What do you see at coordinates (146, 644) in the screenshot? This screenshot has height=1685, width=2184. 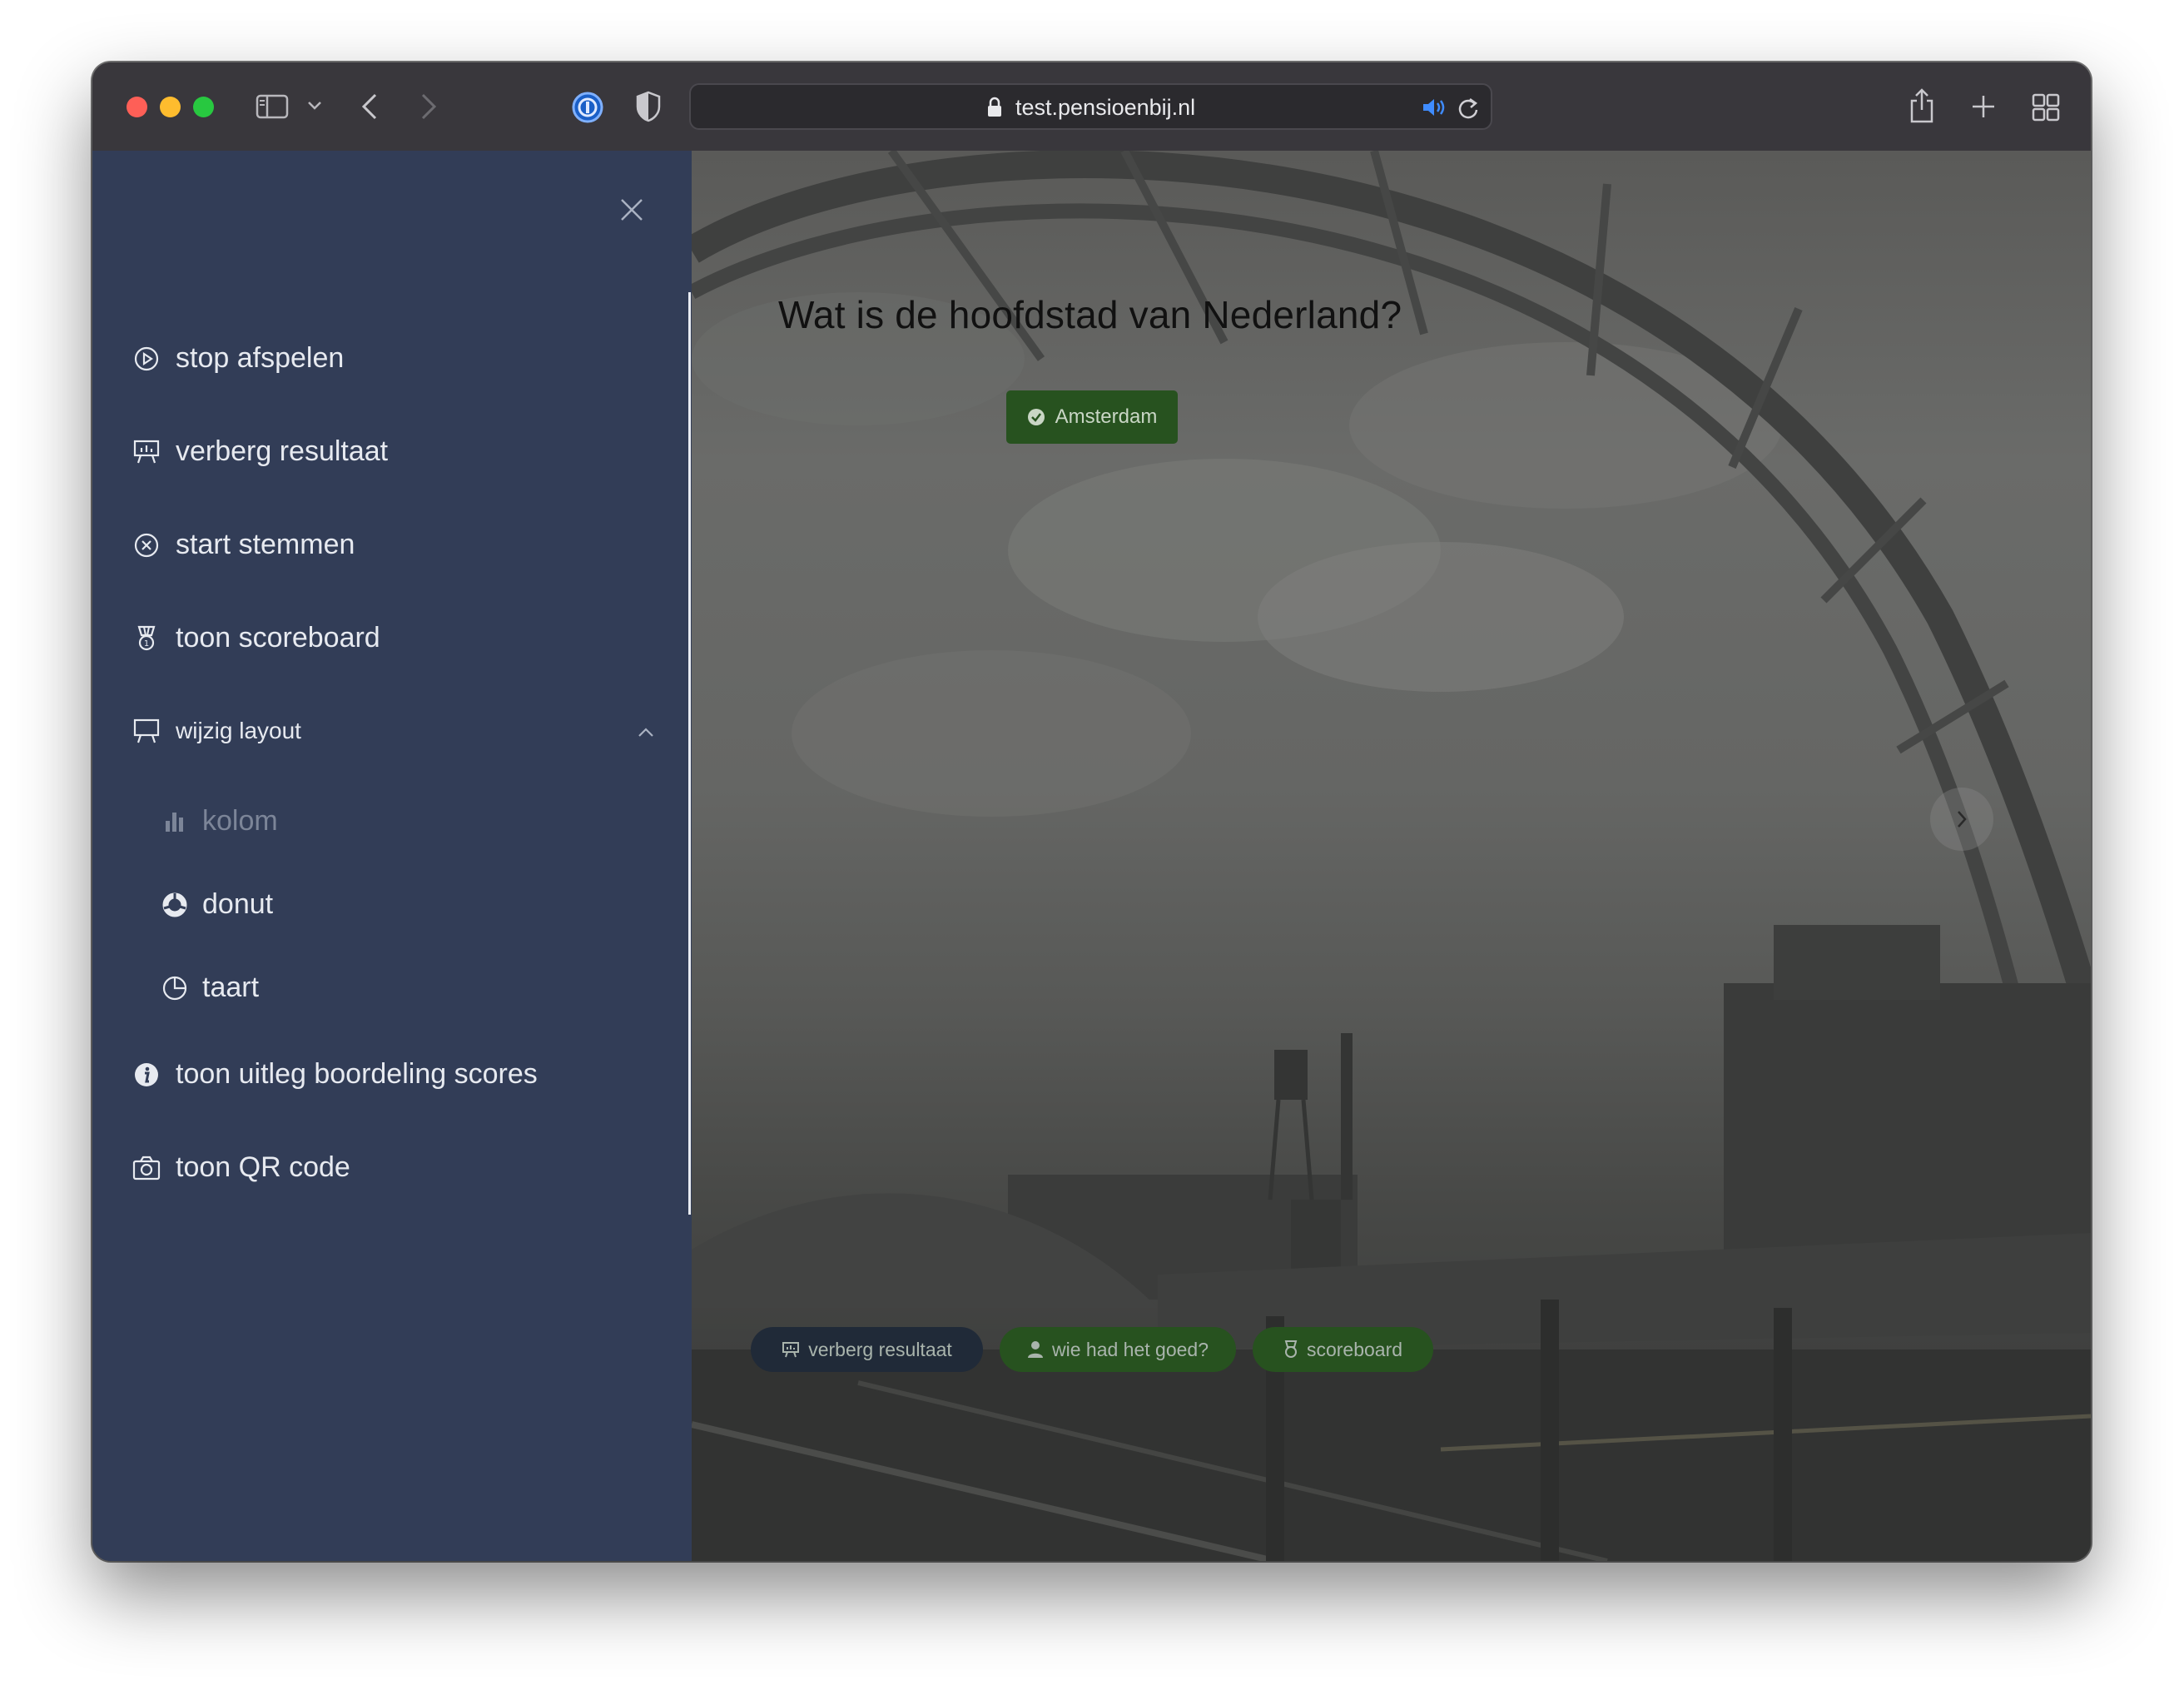 I see `svg-text: 1` at bounding box center [146, 644].